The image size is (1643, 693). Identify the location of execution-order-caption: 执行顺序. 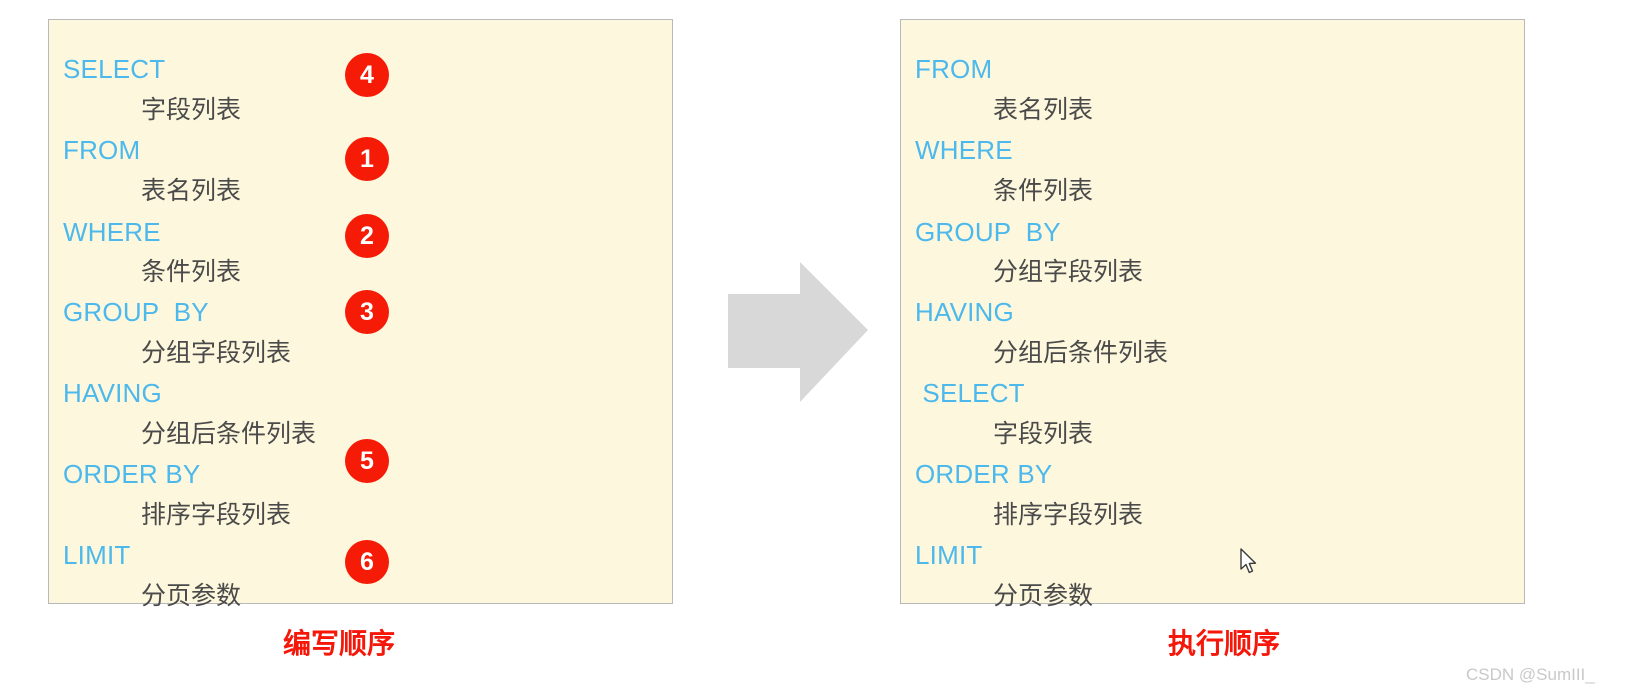
(1224, 643).